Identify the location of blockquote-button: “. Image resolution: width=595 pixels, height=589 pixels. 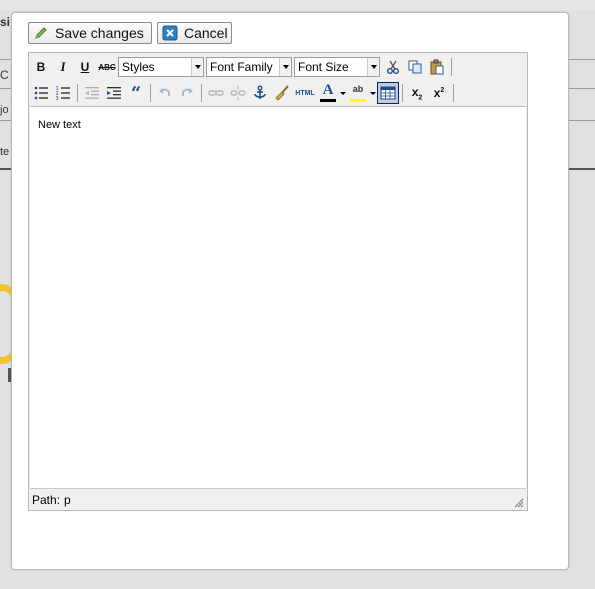
(136, 93).